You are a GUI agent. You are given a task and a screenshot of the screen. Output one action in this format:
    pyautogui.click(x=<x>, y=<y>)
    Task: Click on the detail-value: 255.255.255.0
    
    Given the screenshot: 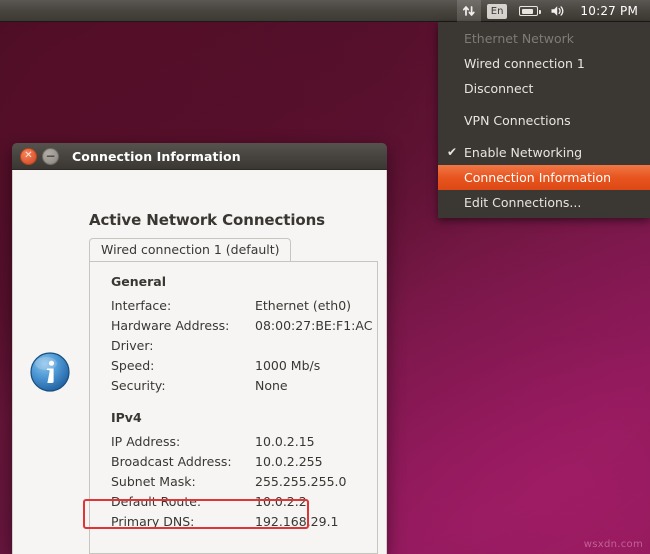 What is the action you would take?
    pyautogui.click(x=301, y=481)
    